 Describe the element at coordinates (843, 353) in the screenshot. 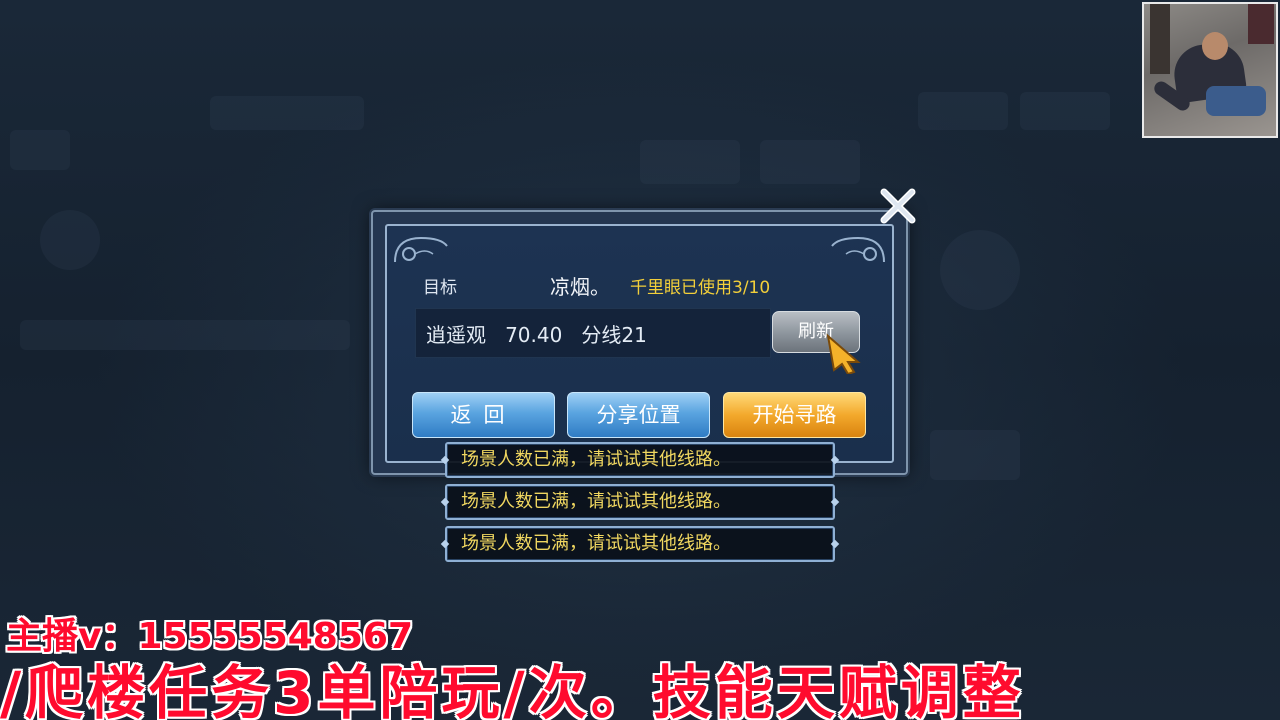

I see `pointer-cursor-icon` at that location.